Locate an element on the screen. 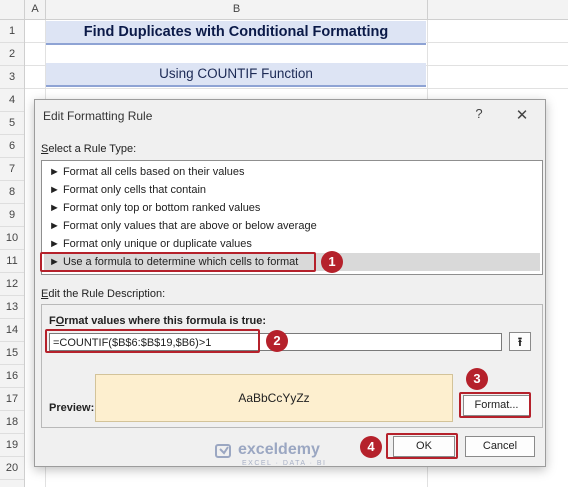 The image size is (568, 487). collapse-dialog-button: ⭱ is located at coordinates (520, 341).